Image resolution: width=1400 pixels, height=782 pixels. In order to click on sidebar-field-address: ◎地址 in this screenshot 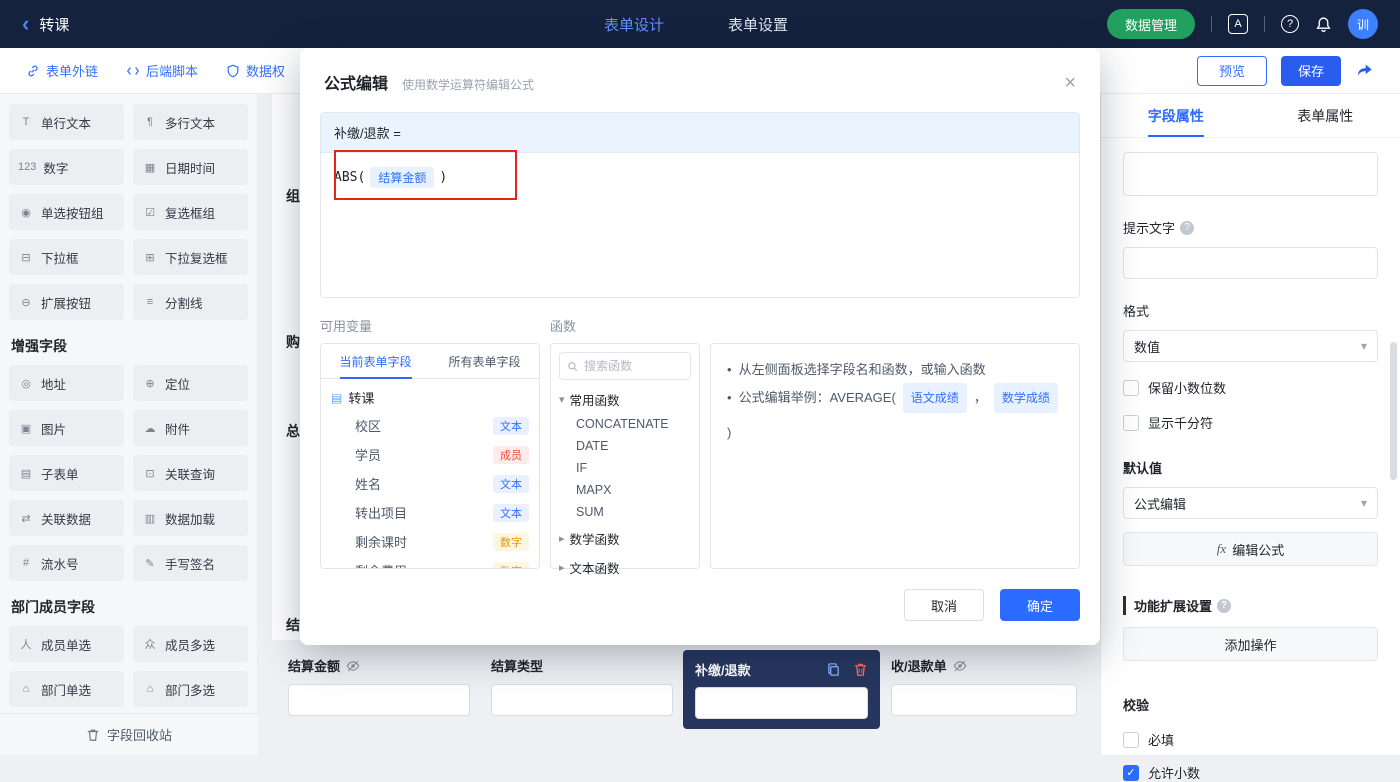, I will do `click(66, 383)`.